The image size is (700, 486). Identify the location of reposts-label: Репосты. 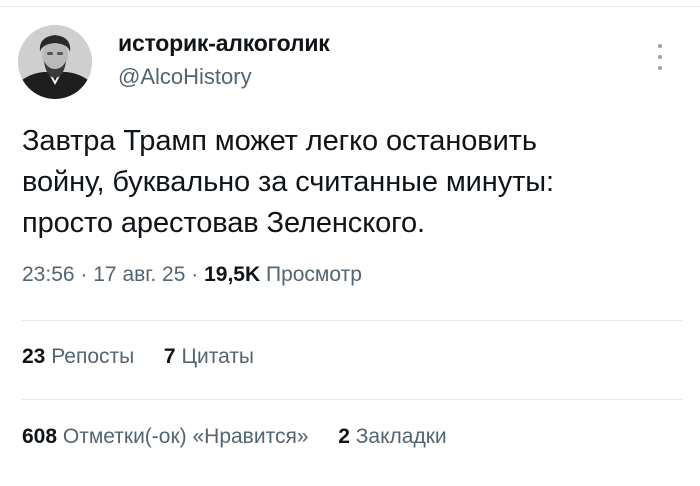
(93, 356).